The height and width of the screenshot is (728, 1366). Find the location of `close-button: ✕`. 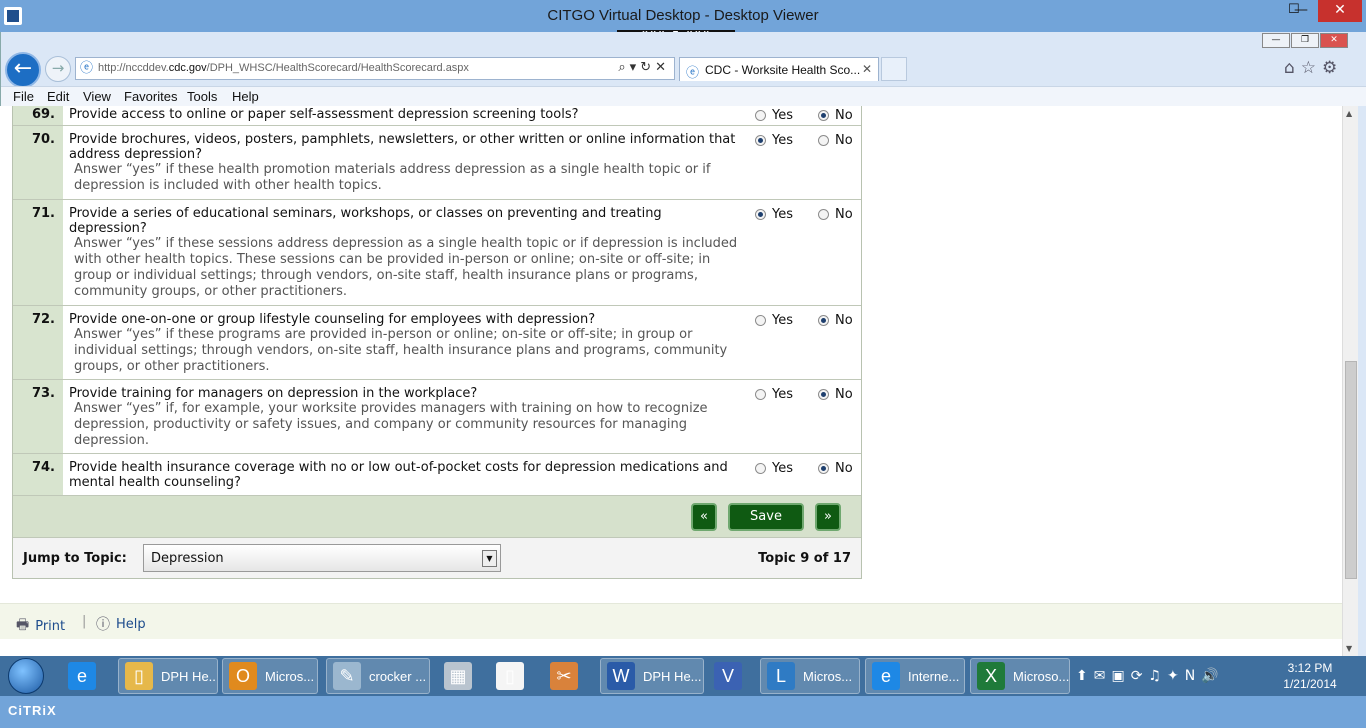

close-button: ✕ is located at coordinates (1340, 11).